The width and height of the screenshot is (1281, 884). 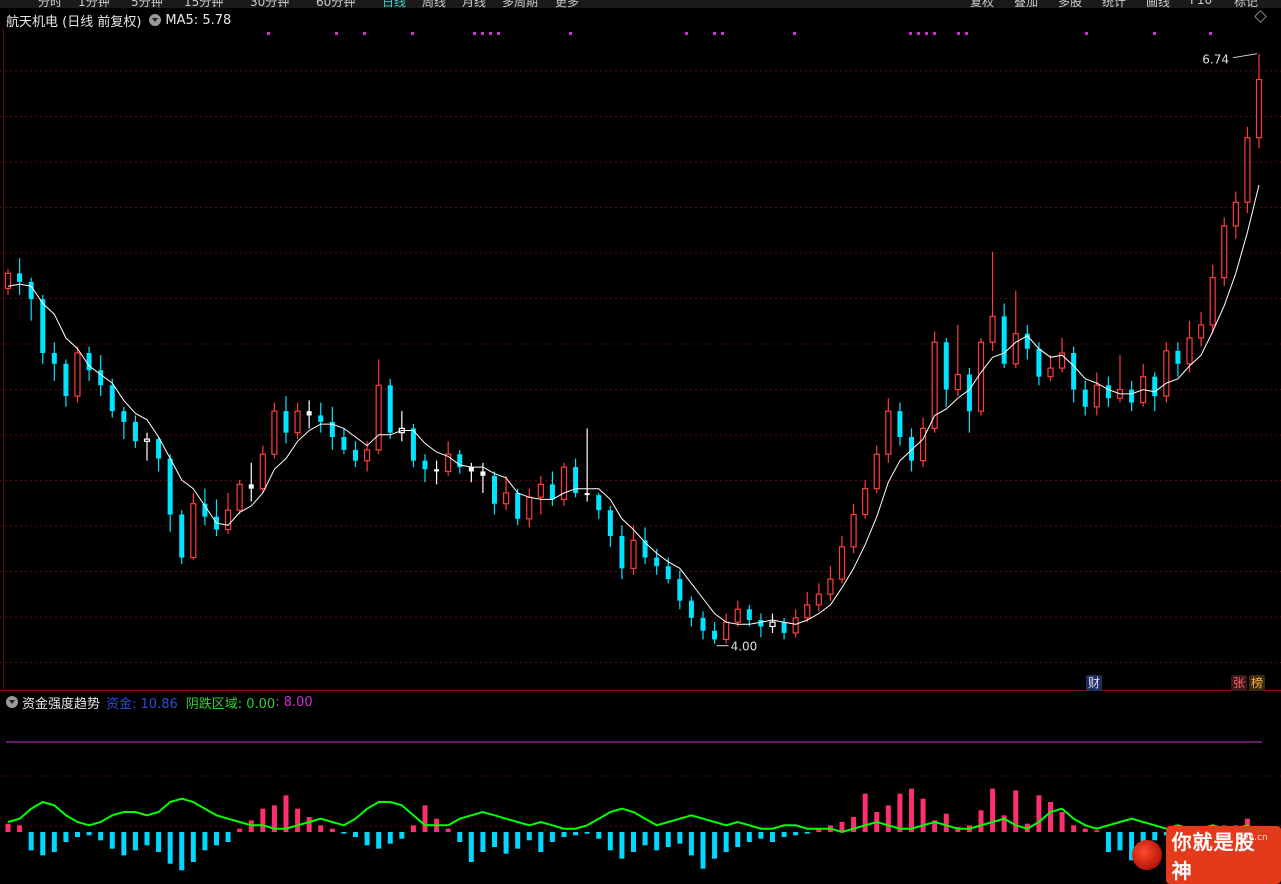 What do you see at coordinates (1257, 683) in the screenshot?
I see `ranking-tag: 榜` at bounding box center [1257, 683].